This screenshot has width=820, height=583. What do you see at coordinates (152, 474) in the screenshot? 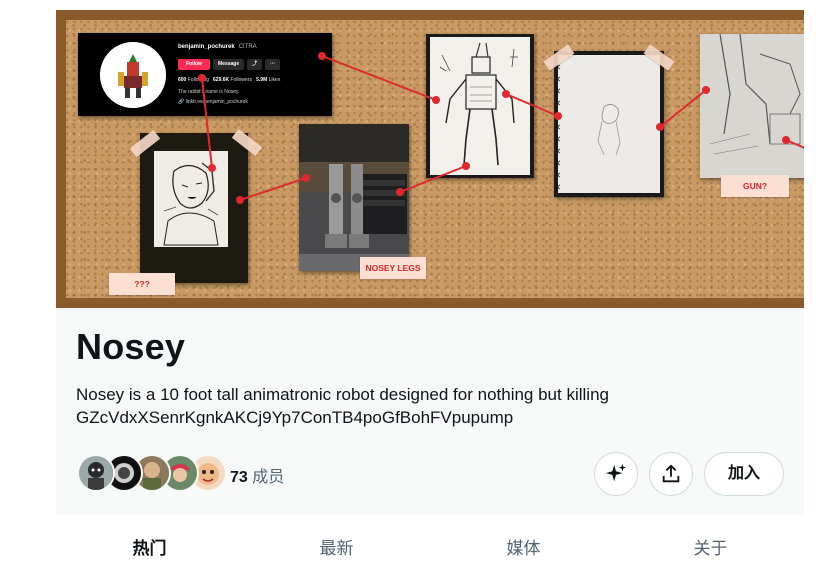
I see `member-avatars` at bounding box center [152, 474].